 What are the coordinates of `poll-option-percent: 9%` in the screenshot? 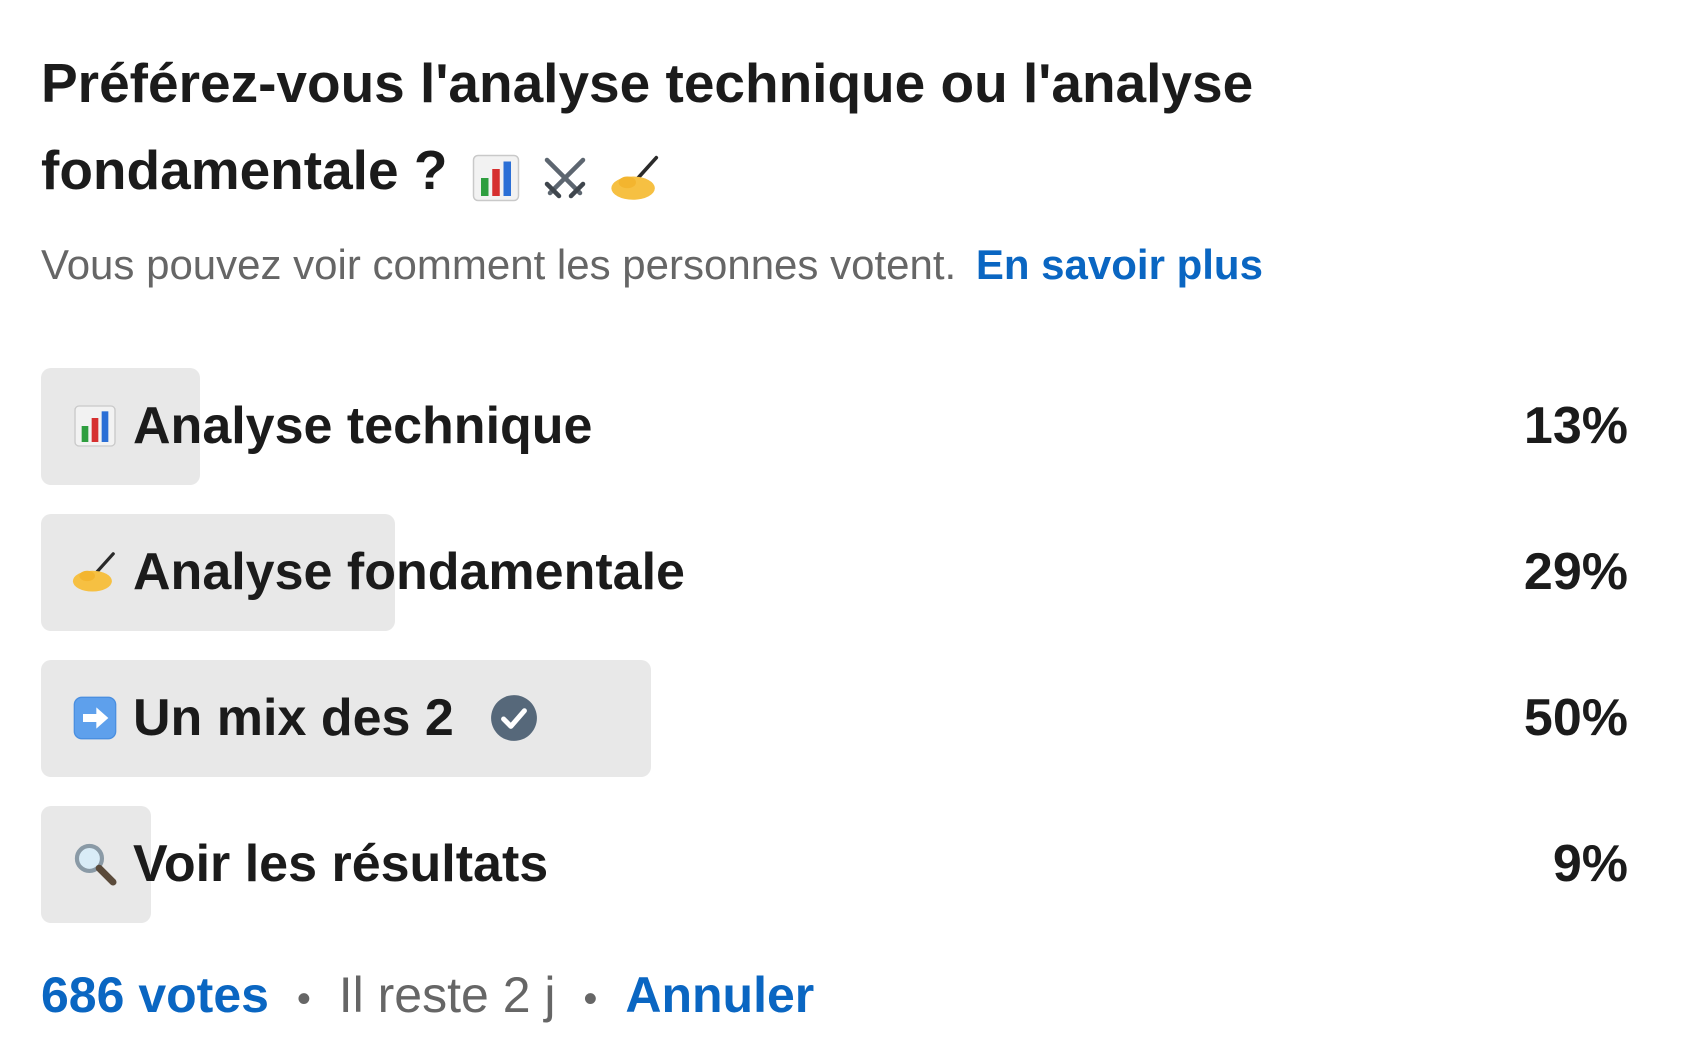 It's located at (1590, 864).